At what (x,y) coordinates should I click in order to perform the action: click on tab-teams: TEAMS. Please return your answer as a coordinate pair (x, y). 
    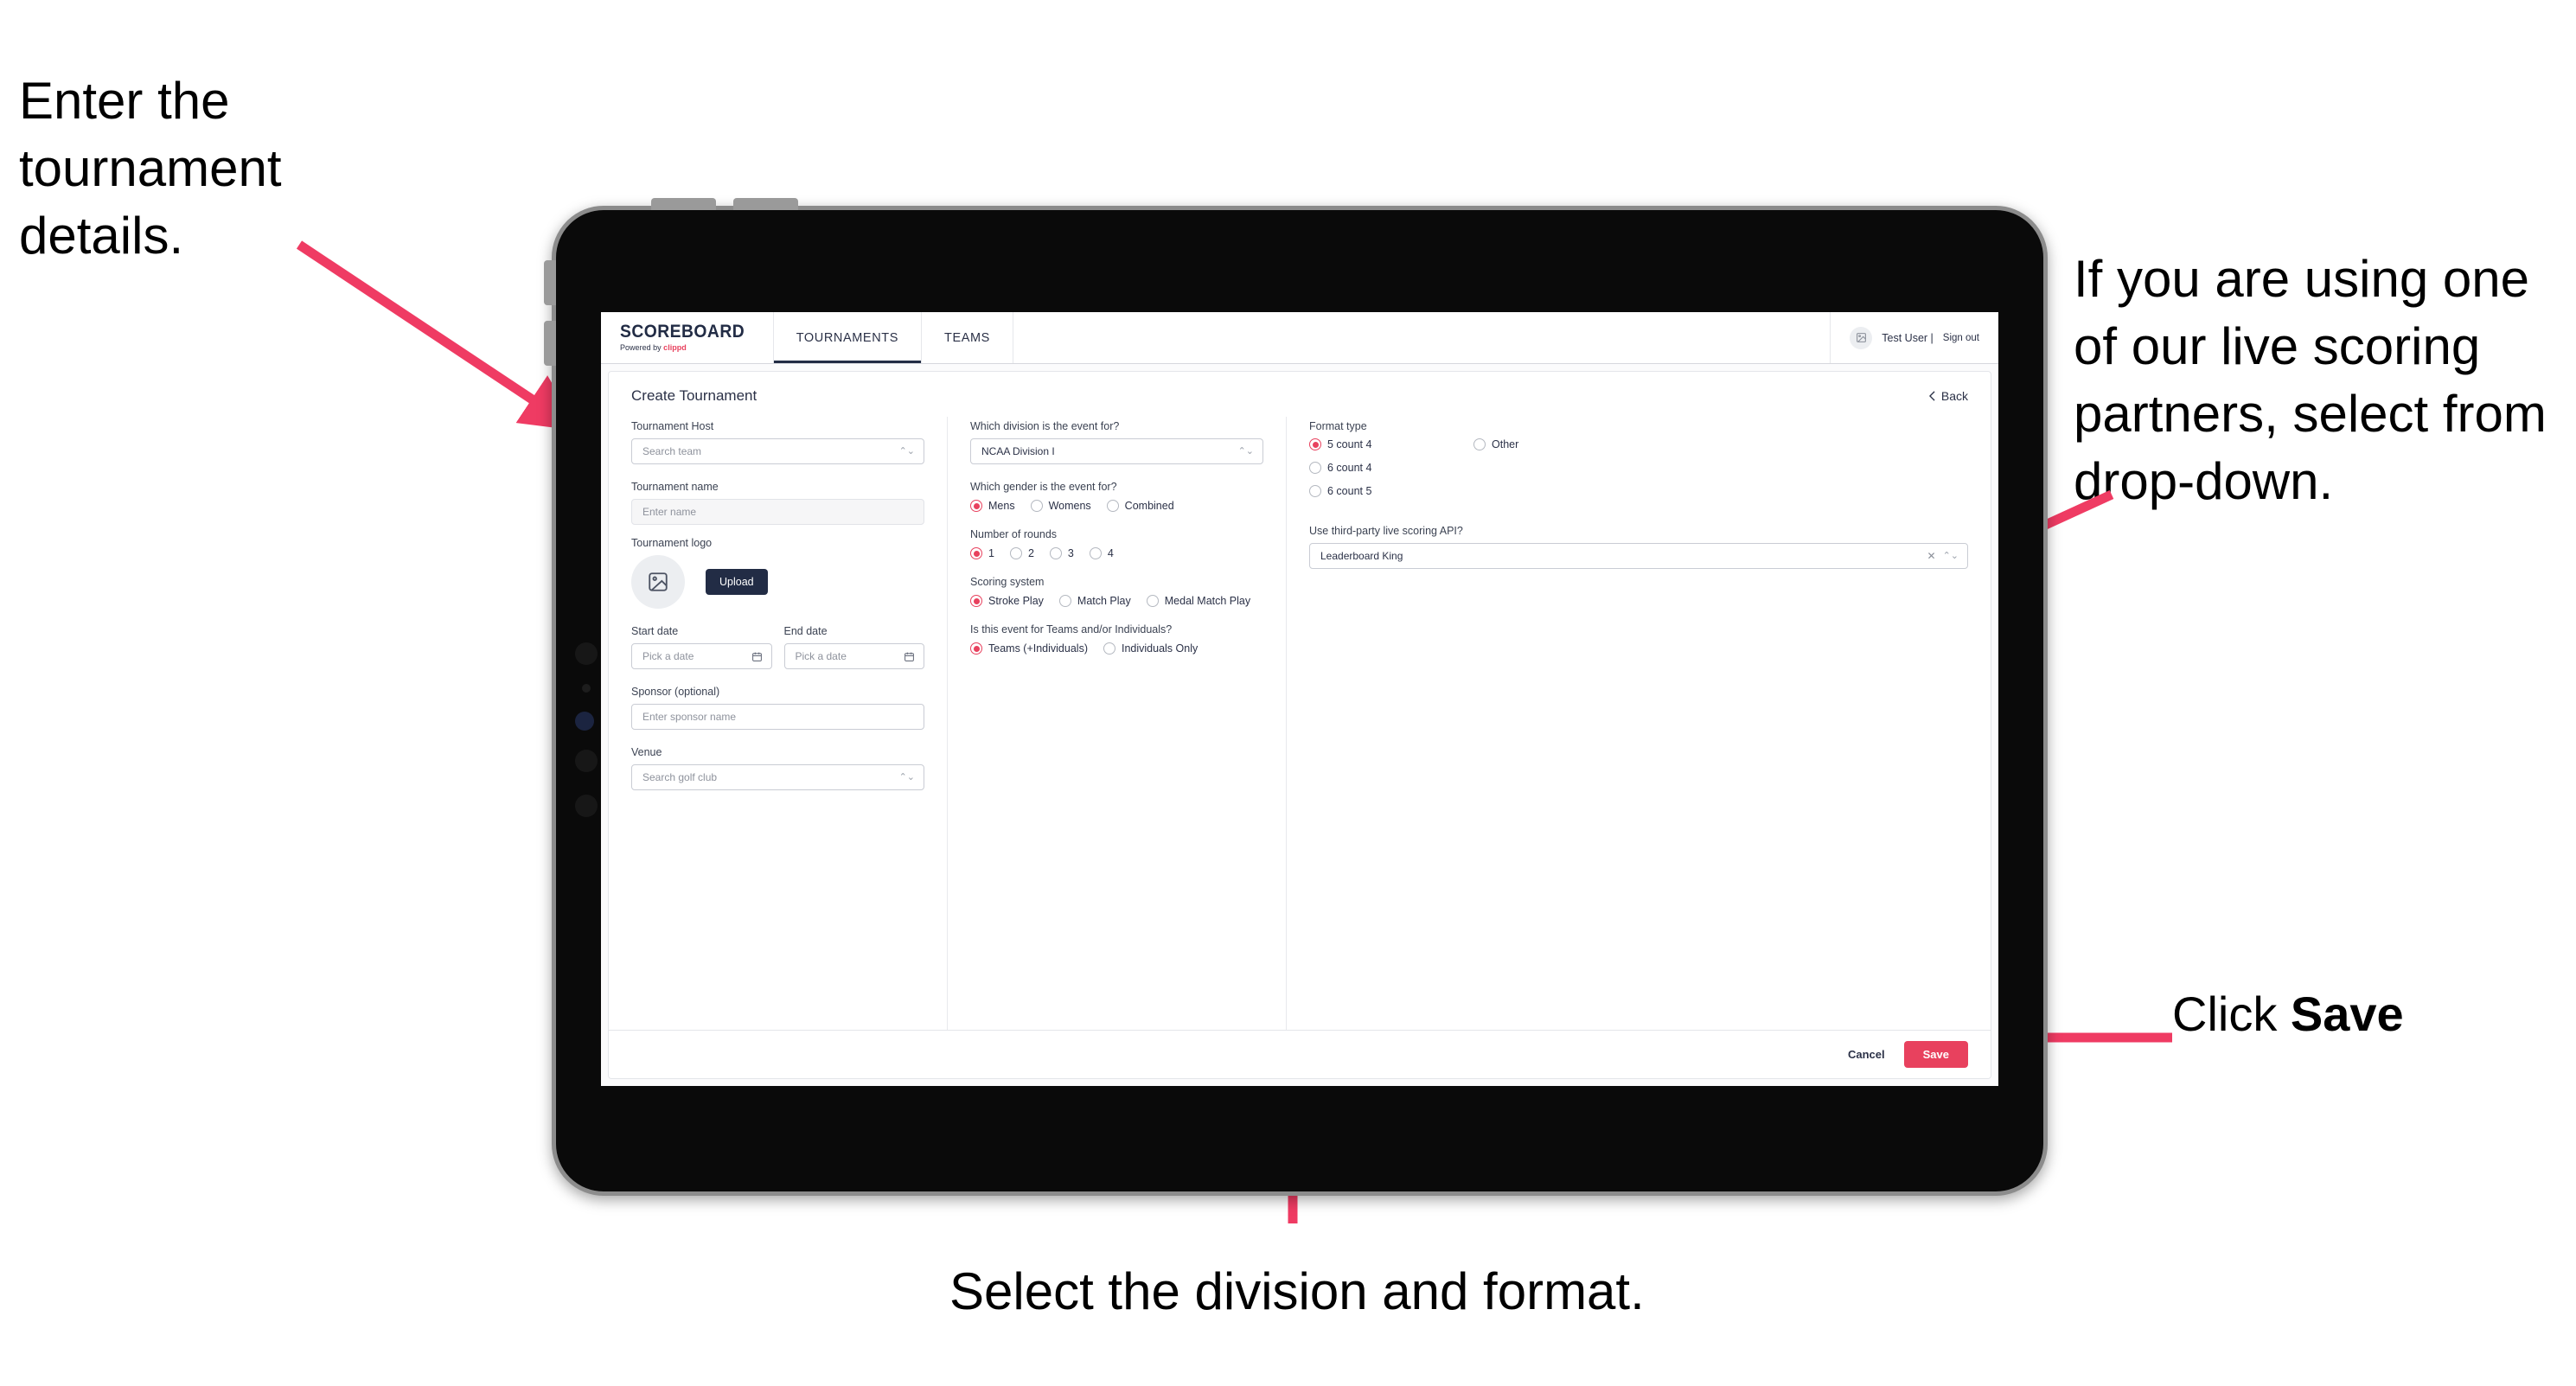
    Looking at the image, I should click on (967, 338).